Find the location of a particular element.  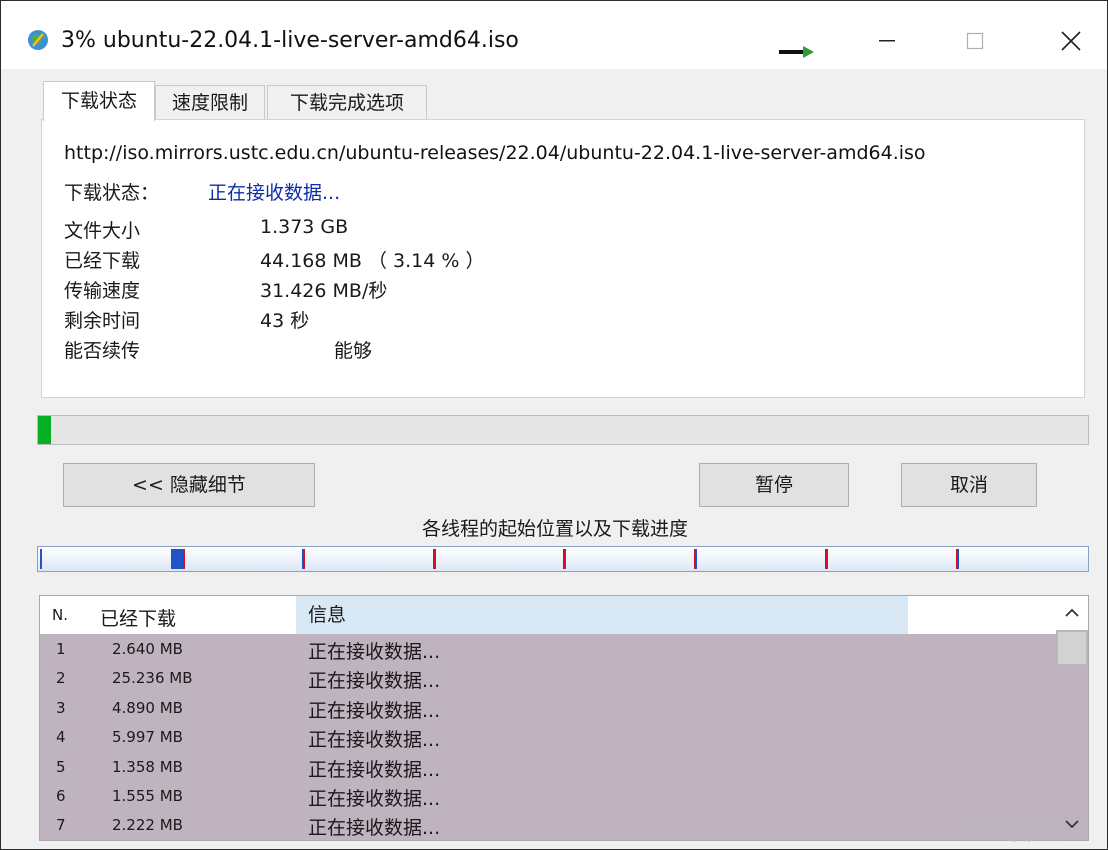

maximize-icon is located at coordinates (975, 41).